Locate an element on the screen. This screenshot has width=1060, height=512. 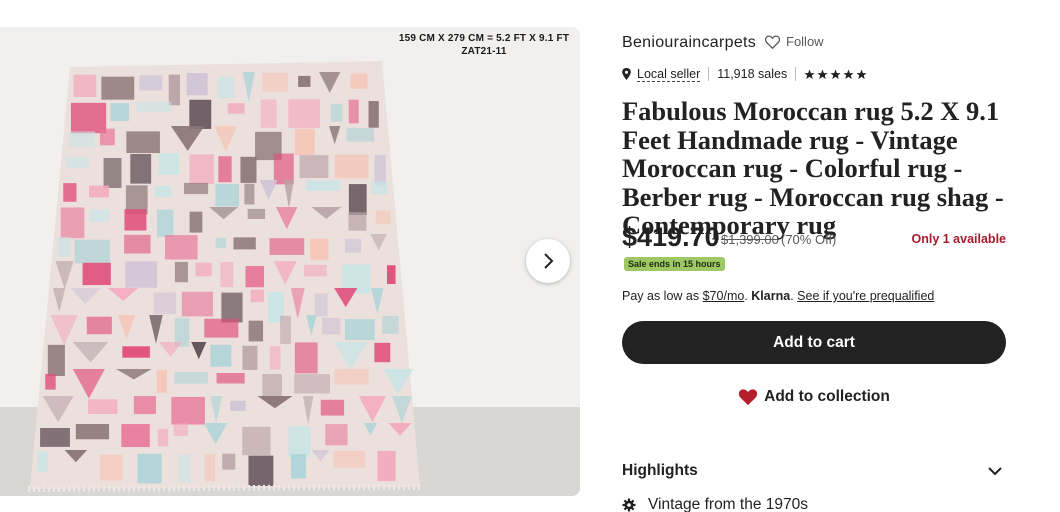
add-to-cart-button: Add to cart is located at coordinates (814, 342).